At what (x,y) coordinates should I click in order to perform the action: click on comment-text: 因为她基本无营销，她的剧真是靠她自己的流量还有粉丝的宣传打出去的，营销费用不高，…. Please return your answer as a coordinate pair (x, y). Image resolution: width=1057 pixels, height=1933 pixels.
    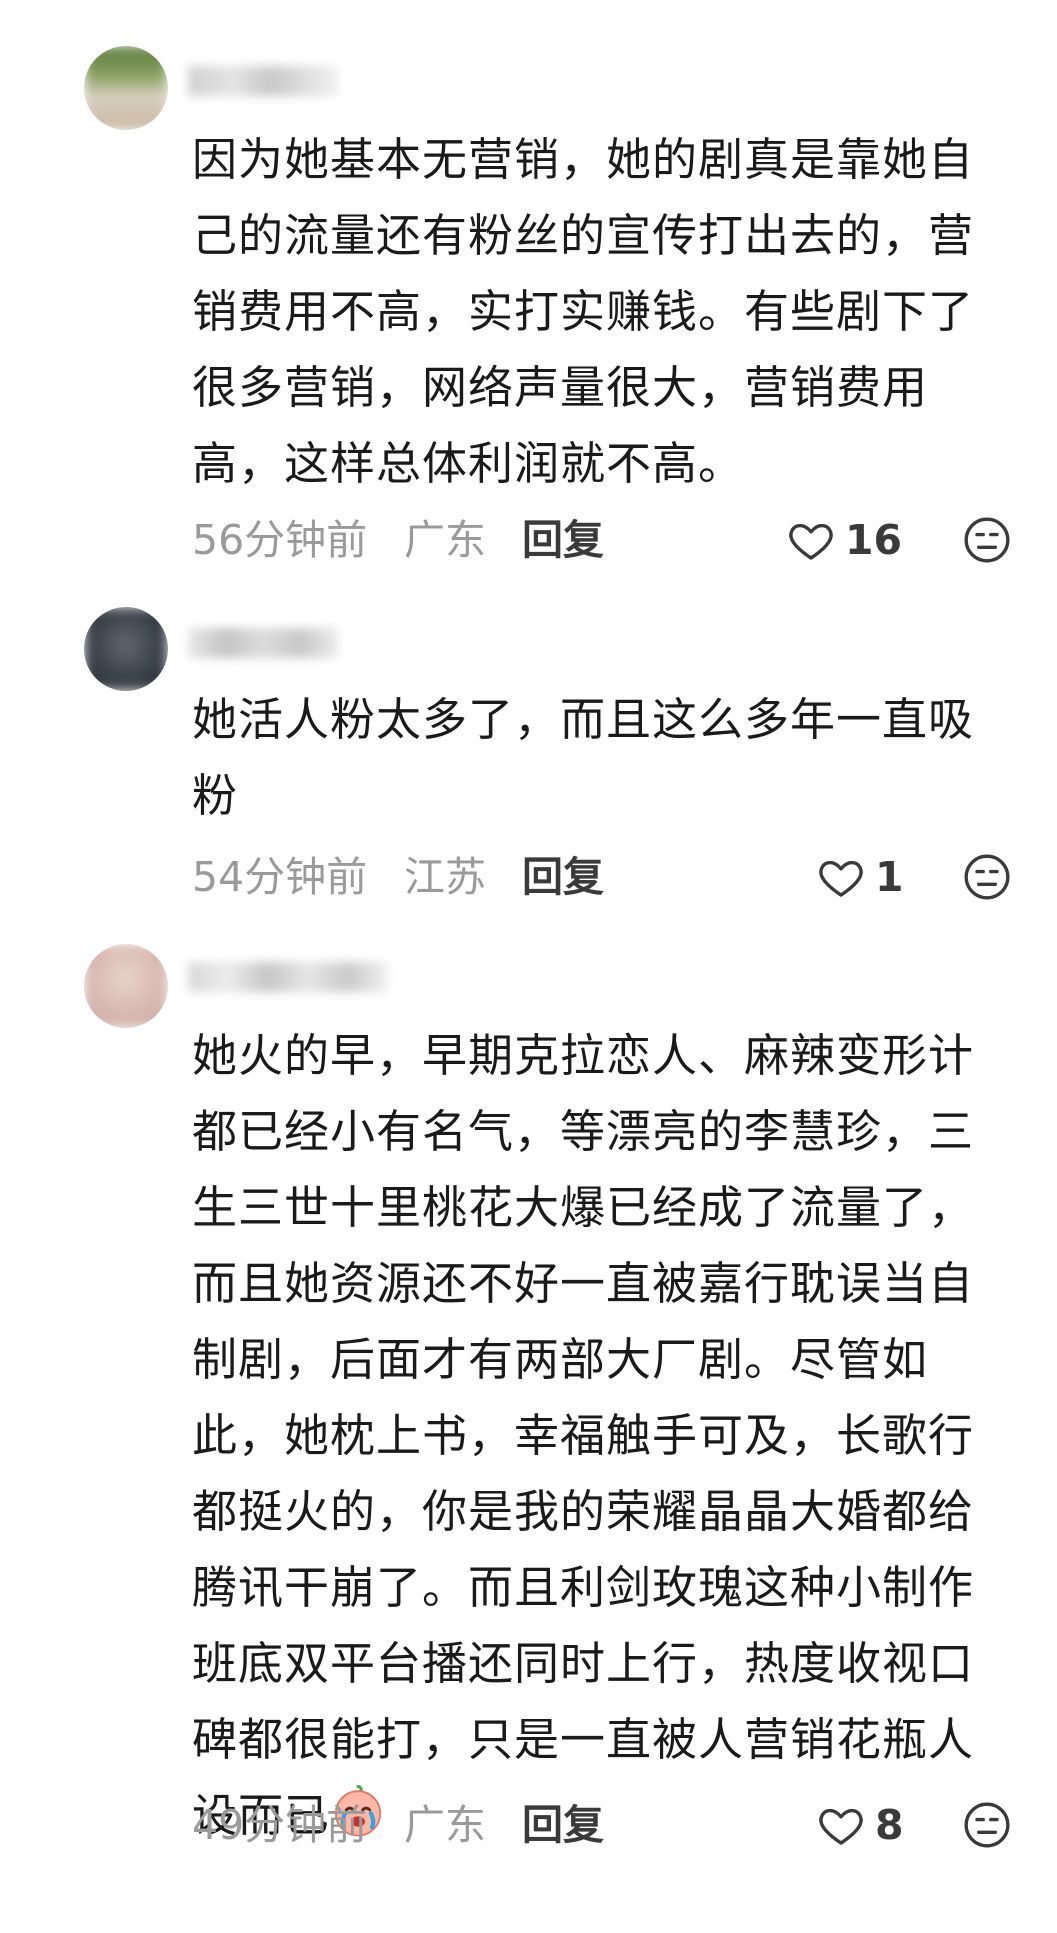
    Looking at the image, I should click on (583, 311).